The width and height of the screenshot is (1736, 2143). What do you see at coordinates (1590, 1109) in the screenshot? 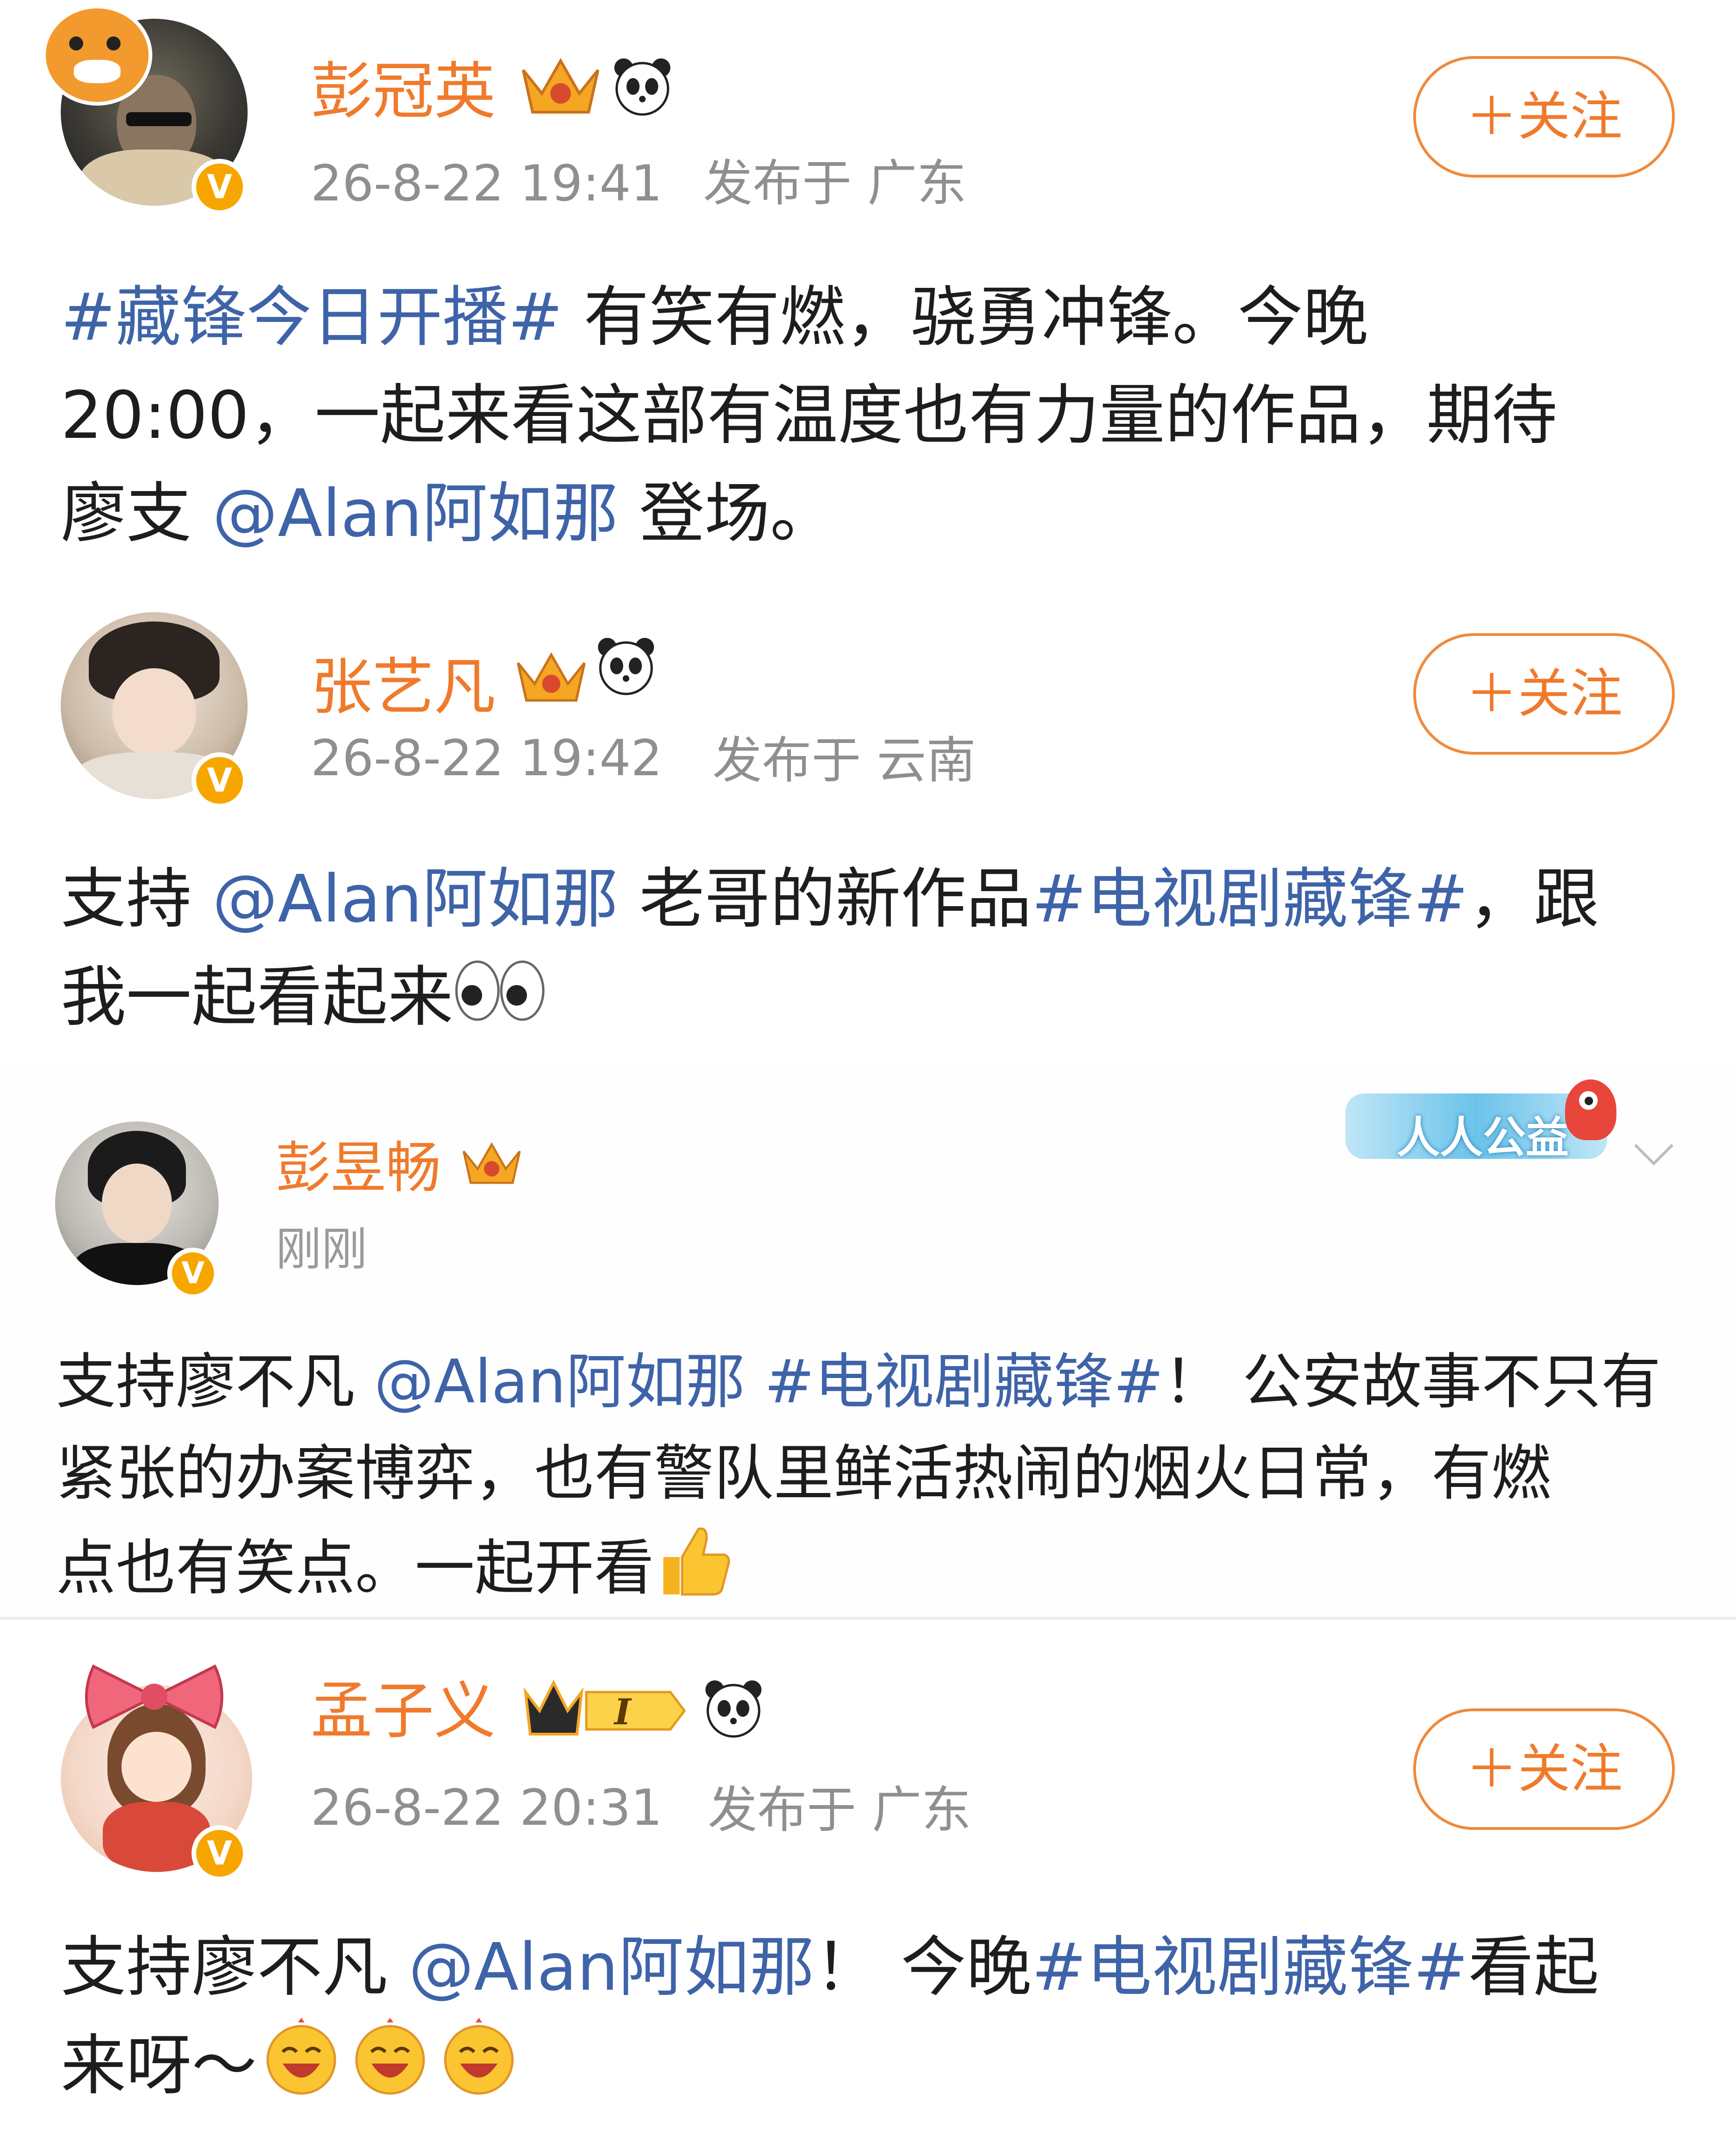
I see `fish-mascot-icon` at bounding box center [1590, 1109].